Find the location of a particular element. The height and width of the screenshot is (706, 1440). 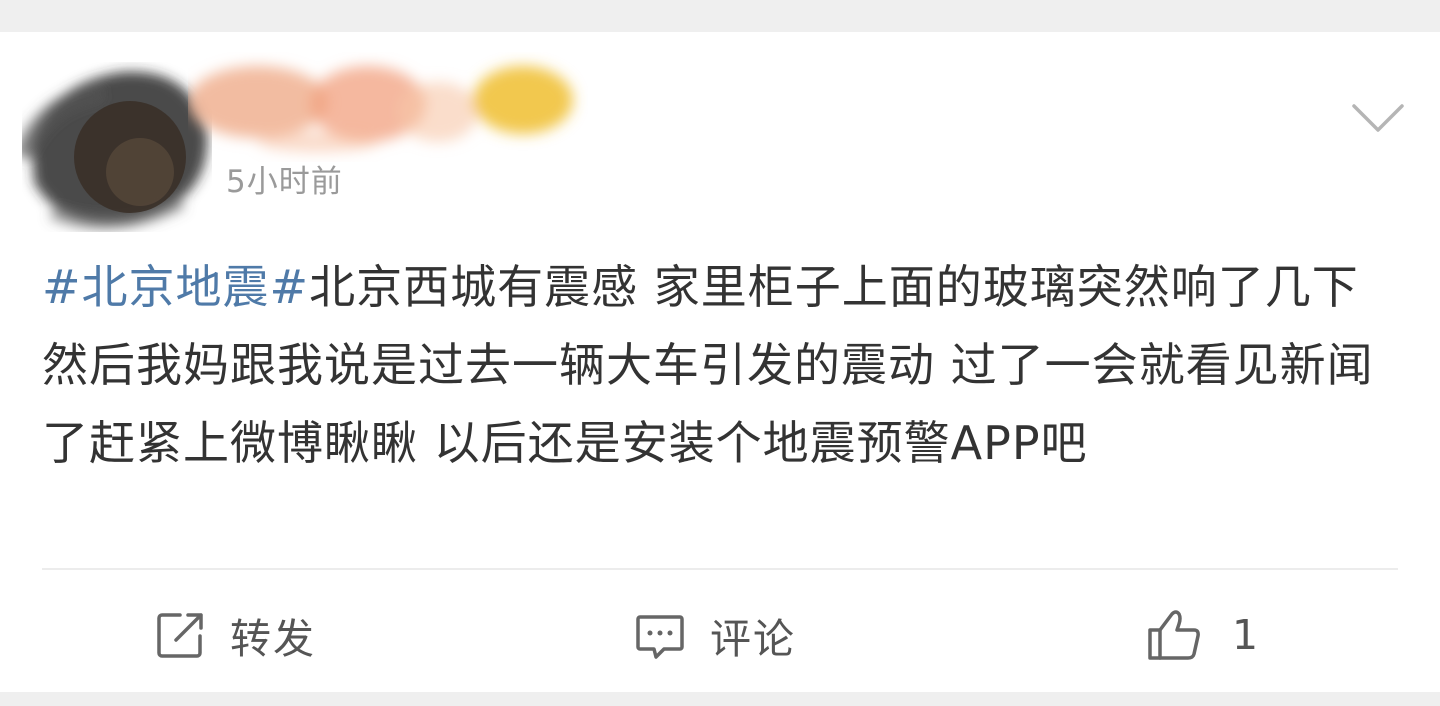

thumbs-up-icon is located at coordinates (1174, 635).